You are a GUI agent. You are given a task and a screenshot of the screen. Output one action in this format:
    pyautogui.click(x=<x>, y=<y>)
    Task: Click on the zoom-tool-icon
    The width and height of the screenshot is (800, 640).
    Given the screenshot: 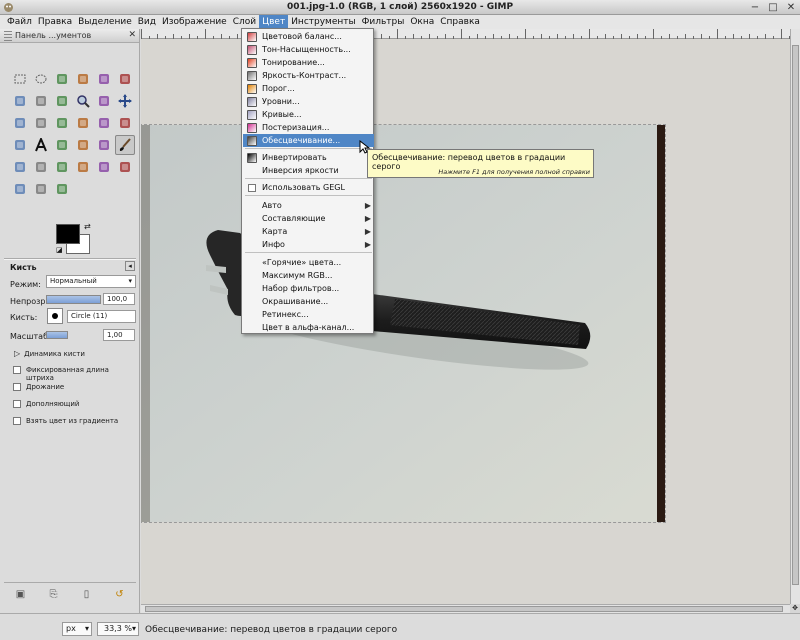 What is the action you would take?
    pyautogui.click(x=83, y=101)
    